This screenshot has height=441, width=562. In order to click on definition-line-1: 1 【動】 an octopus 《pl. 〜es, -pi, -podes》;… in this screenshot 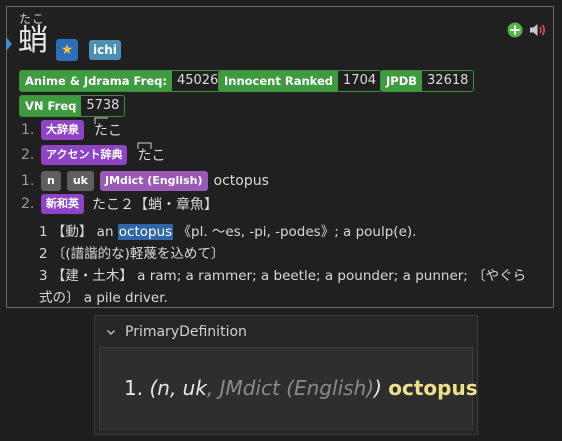, I will do `click(227, 230)`.